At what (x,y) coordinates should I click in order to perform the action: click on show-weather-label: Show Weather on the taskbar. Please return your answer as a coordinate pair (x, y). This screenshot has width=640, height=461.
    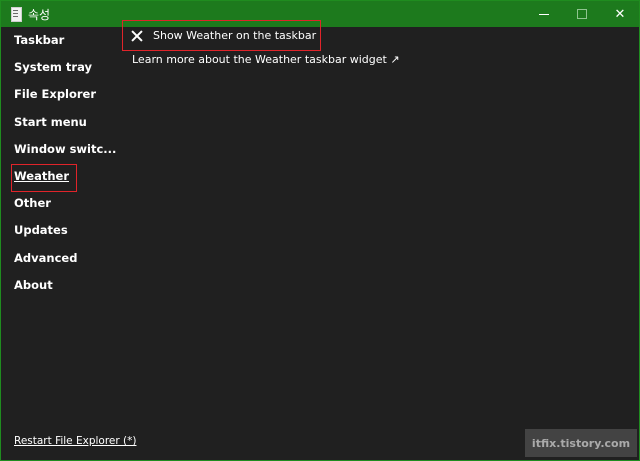
    Looking at the image, I should click on (235, 35).